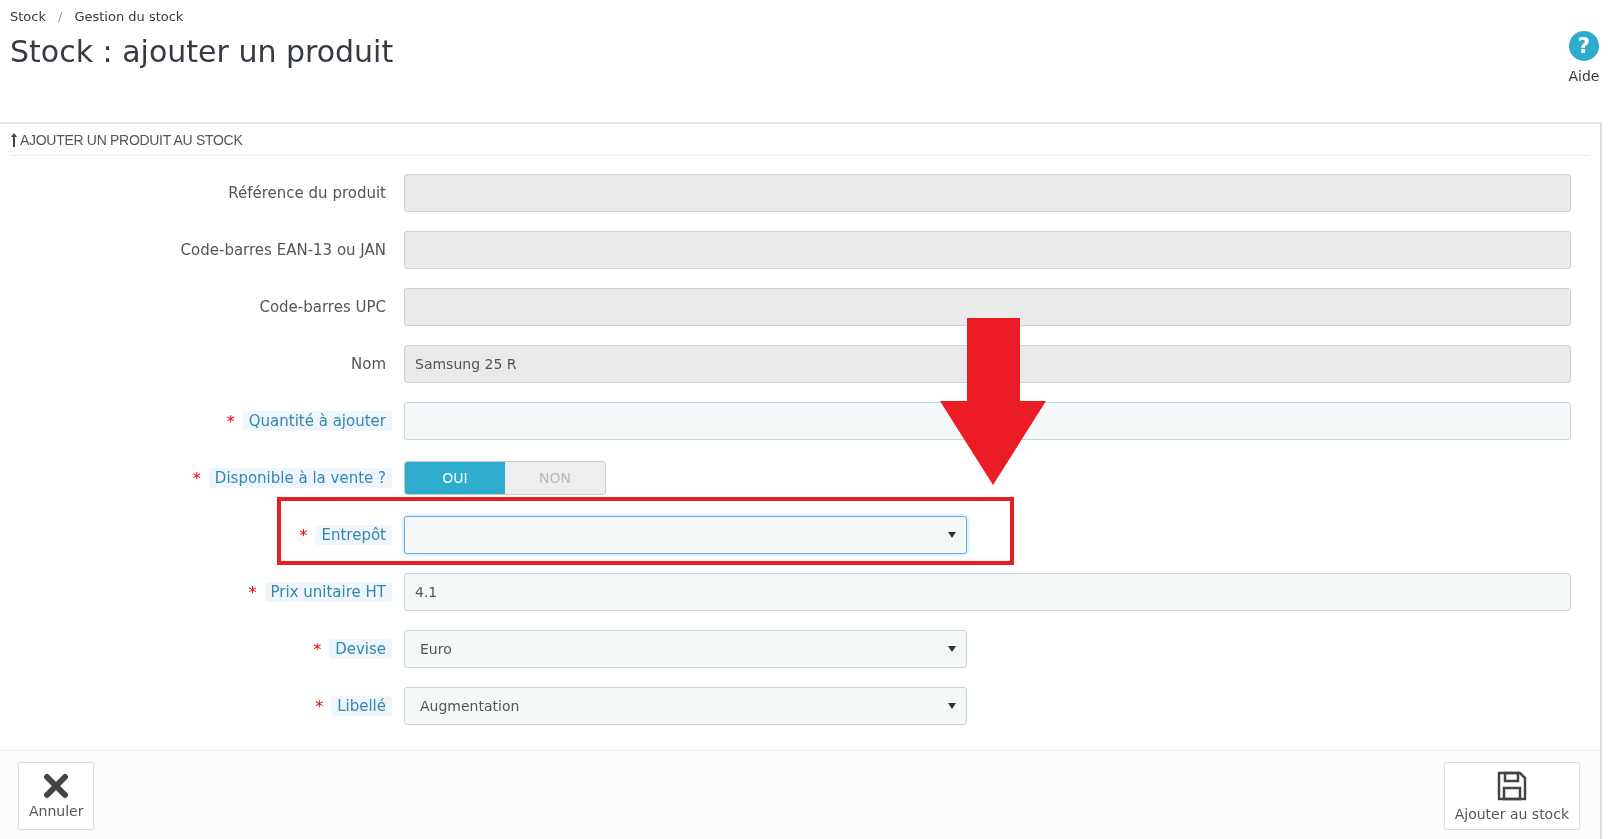  What do you see at coordinates (202, 51) in the screenshot?
I see `page-title: Stock : ajouter un produit` at bounding box center [202, 51].